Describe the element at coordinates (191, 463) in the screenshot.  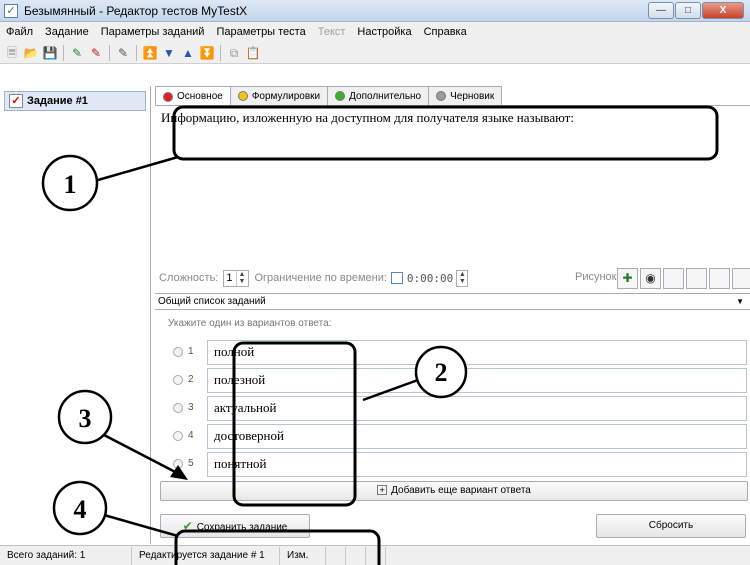
I see `answer-number: 5` at that location.